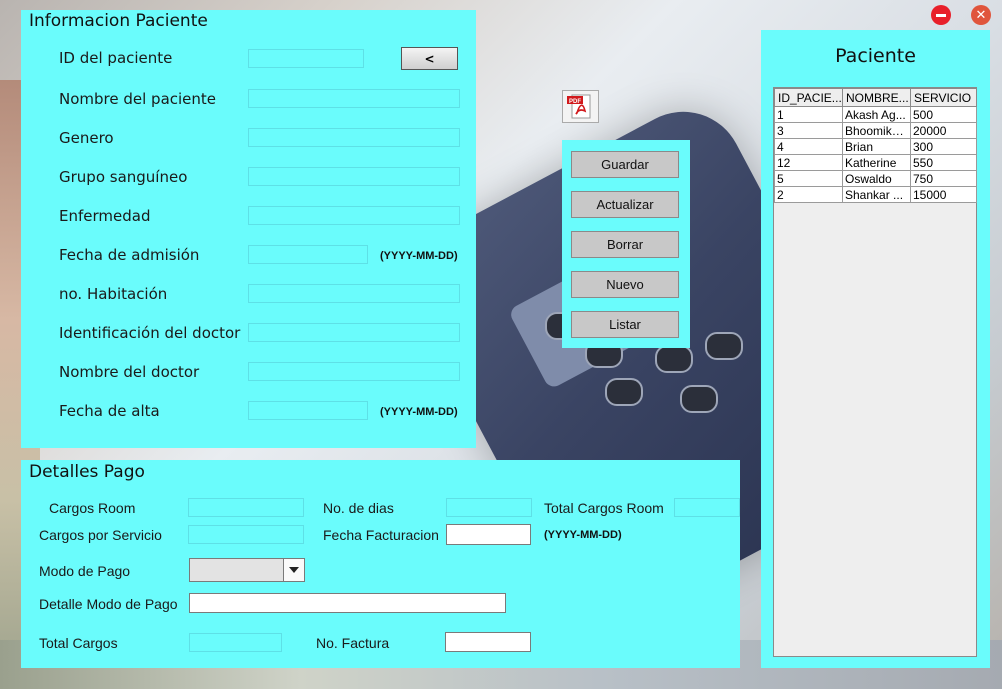 The width and height of the screenshot is (1002, 689). I want to click on room-number-input, so click(354, 293).